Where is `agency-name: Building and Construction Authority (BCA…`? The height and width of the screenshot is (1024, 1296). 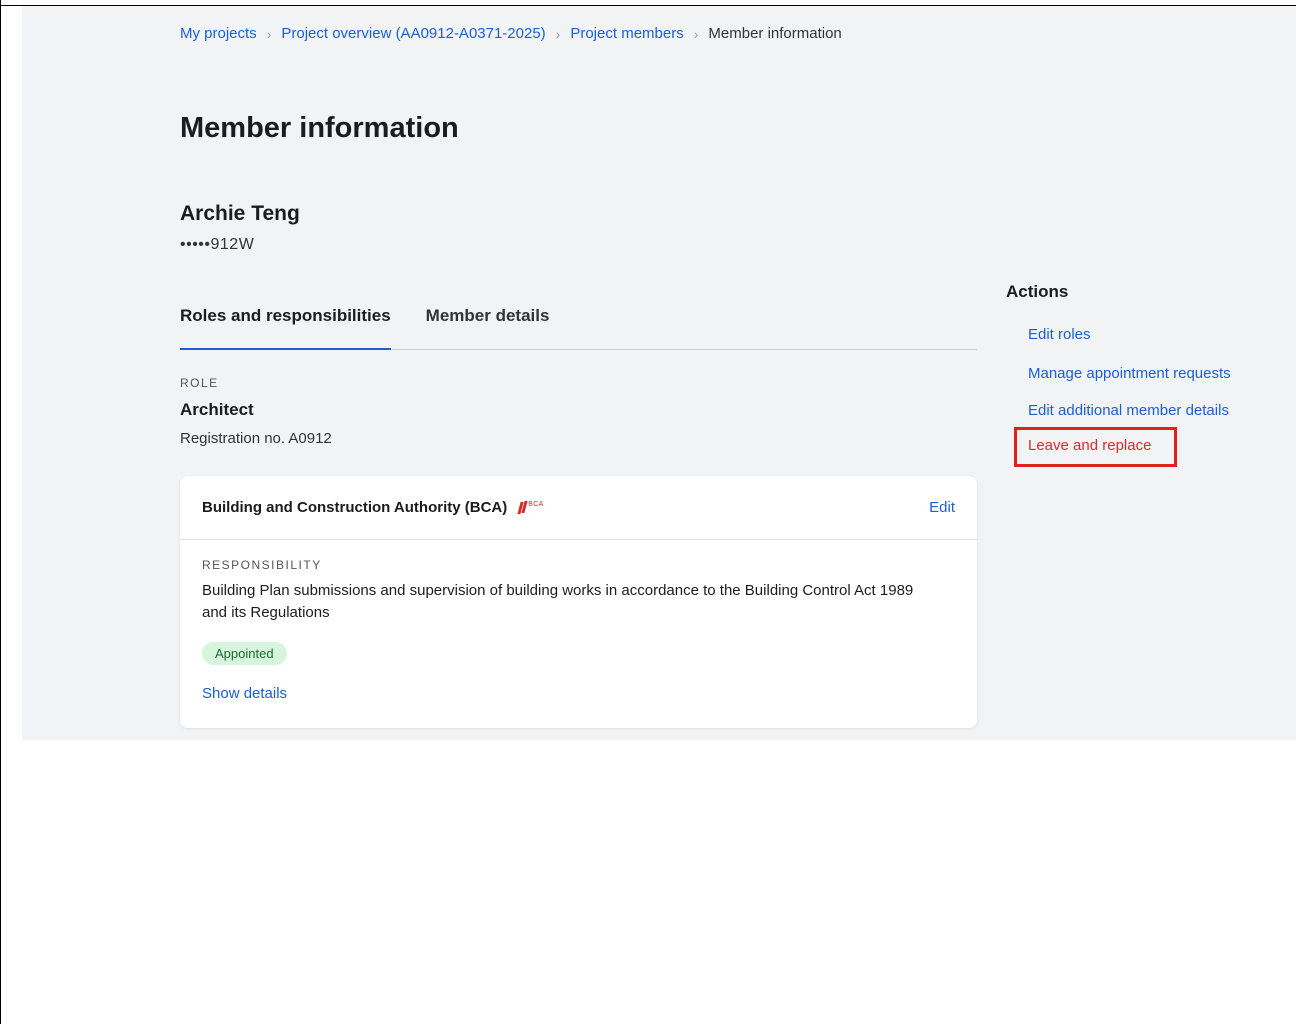 agency-name: Building and Construction Authority (BCA… is located at coordinates (355, 507).